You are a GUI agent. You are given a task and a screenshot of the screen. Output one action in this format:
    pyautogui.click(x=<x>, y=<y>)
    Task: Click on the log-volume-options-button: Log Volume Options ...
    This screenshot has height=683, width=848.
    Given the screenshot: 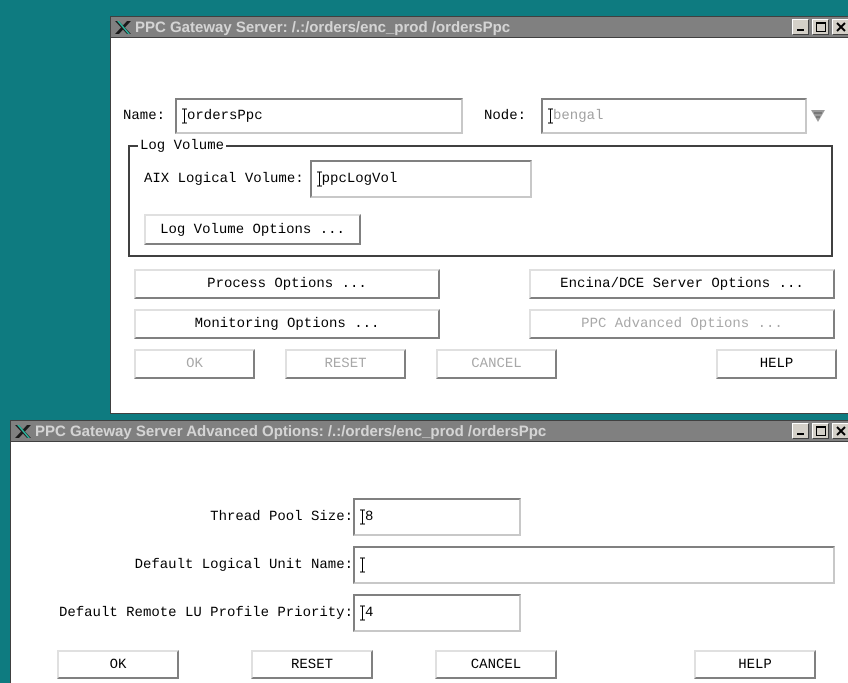 What is the action you would take?
    pyautogui.click(x=252, y=229)
    